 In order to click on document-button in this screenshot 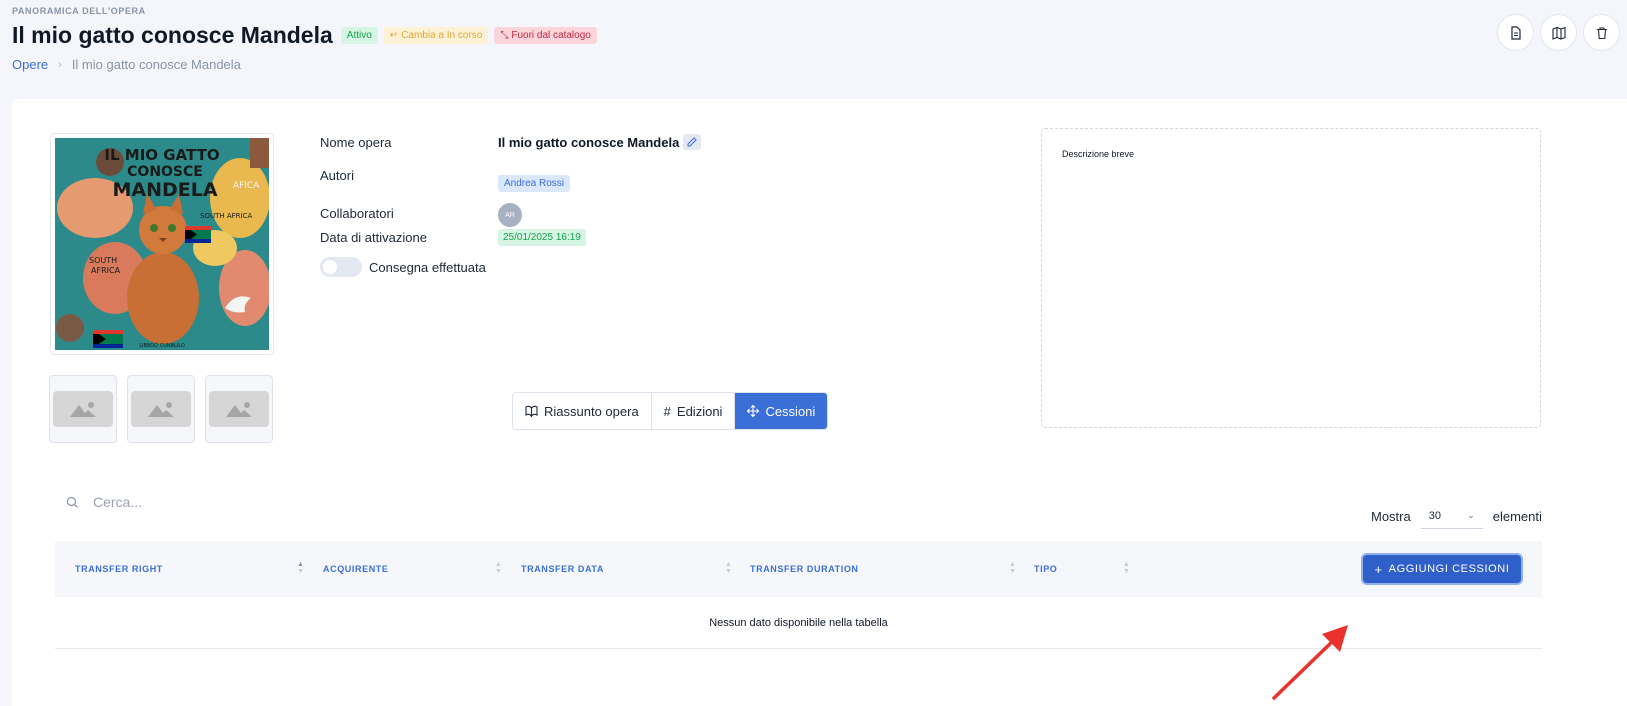, I will do `click(1515, 32)`.